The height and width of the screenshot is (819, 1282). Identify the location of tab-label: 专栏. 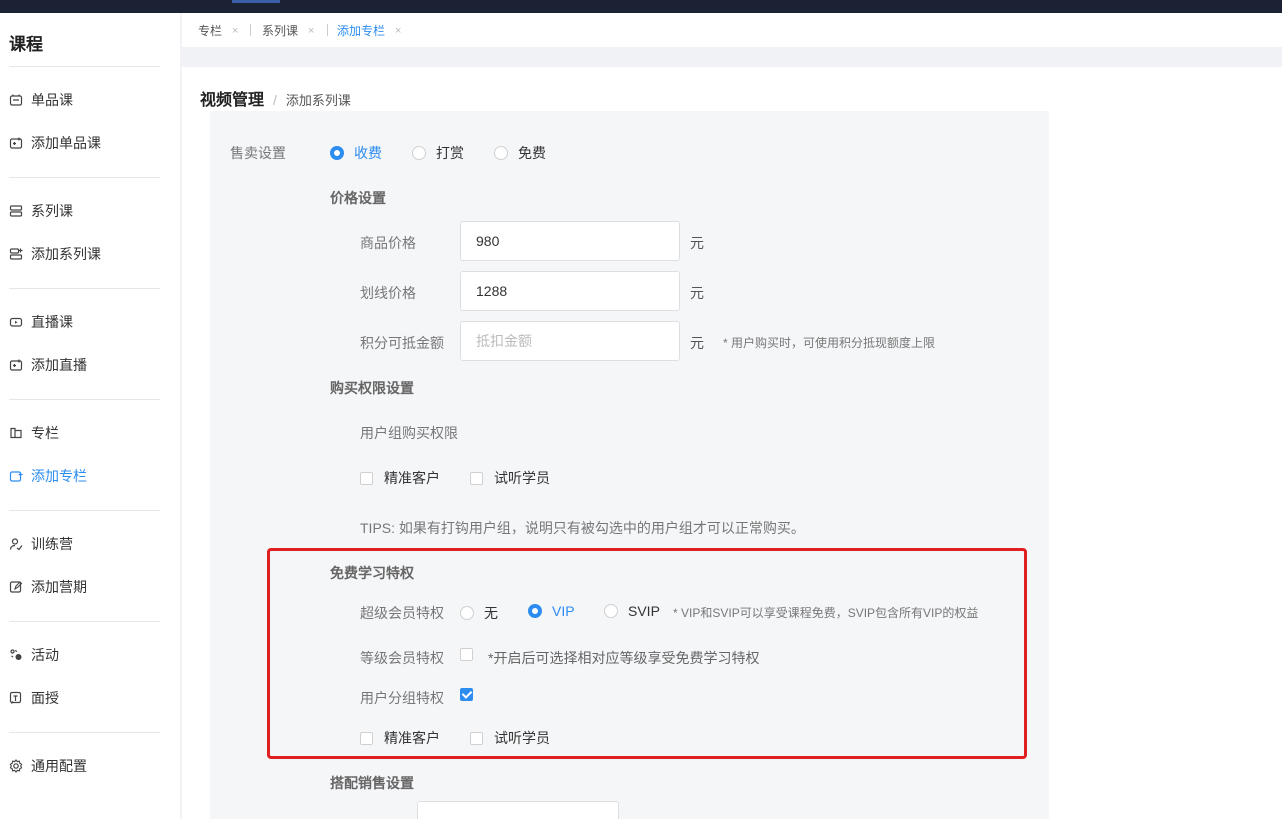
(210, 31).